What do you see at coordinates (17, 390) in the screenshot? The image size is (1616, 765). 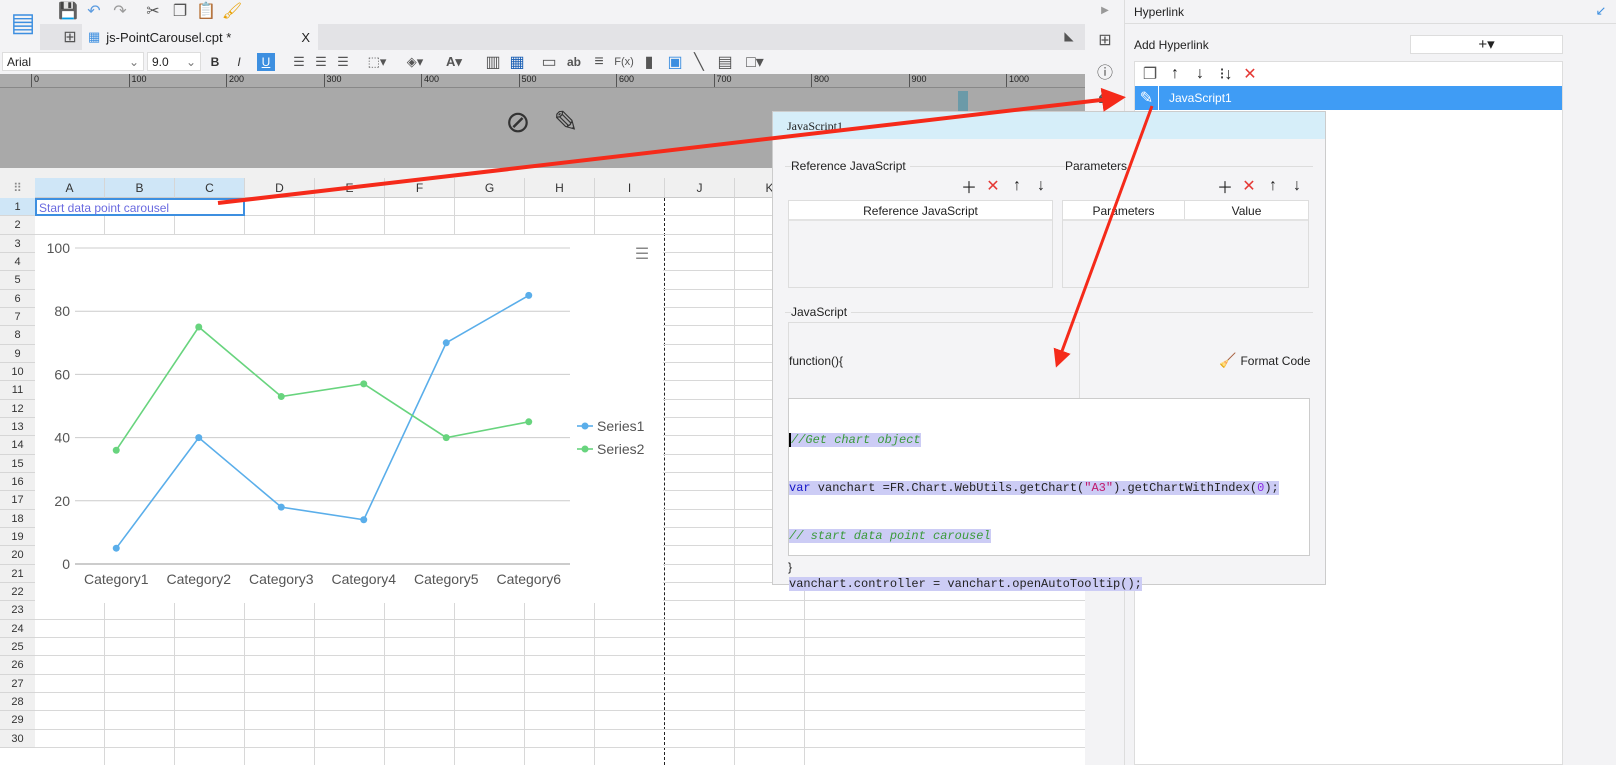 I see `row-header-11: 11` at bounding box center [17, 390].